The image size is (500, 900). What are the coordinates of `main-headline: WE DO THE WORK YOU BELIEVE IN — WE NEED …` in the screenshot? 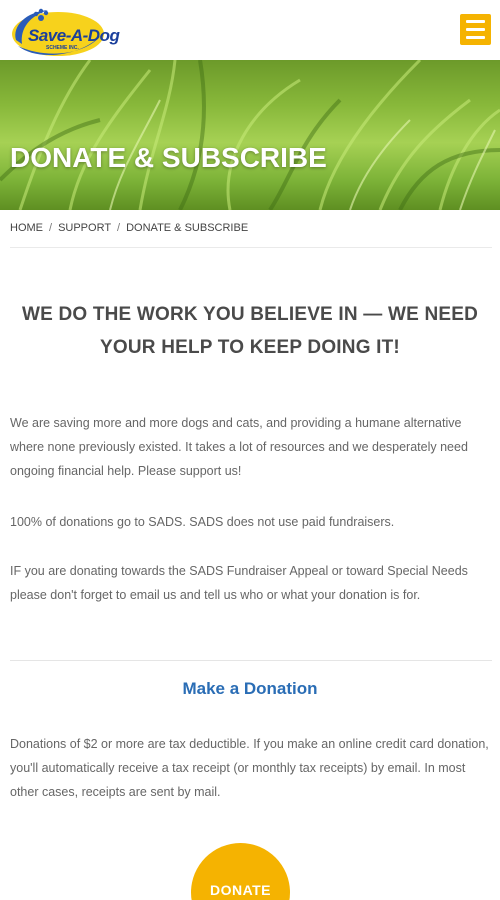 It's located at (250, 331).